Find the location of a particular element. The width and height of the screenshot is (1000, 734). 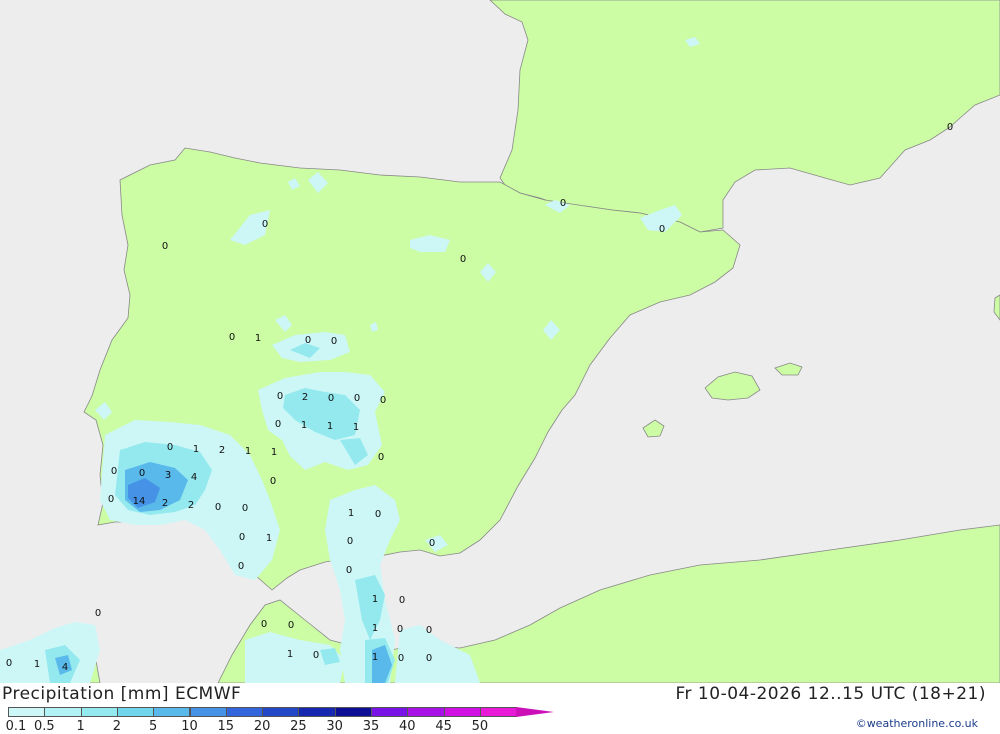

legend-tick-label: 35 is located at coordinates (371, 726).